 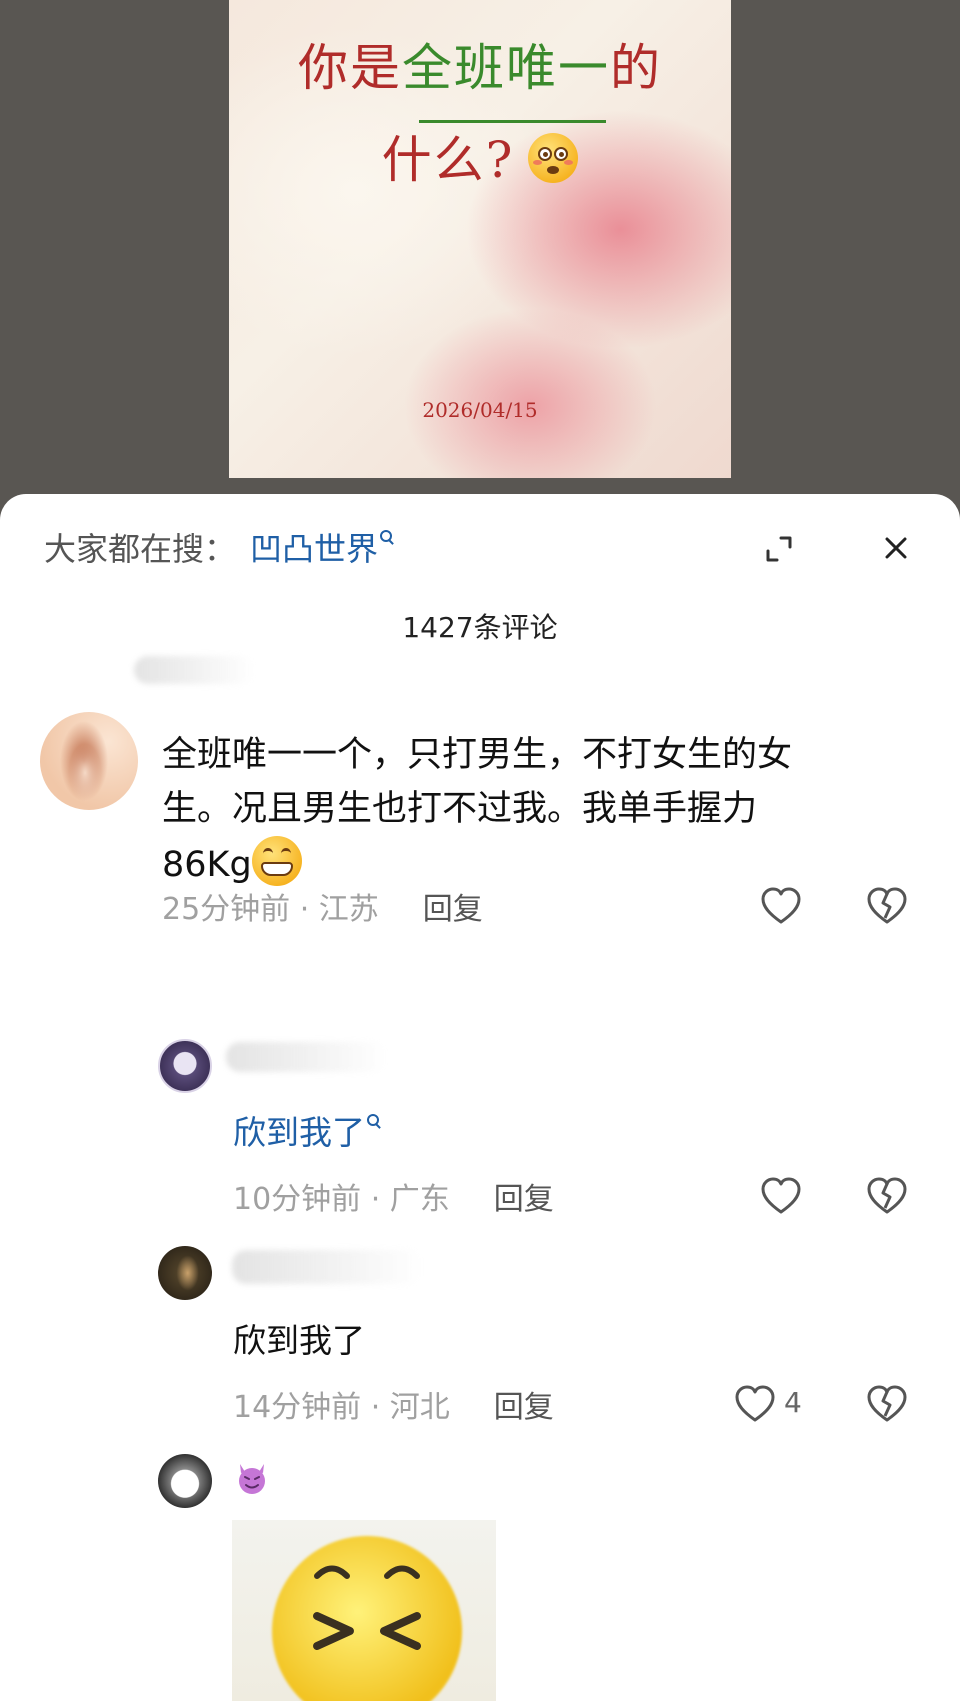 I want to click on sticker-face-features, so click(x=367, y=1607).